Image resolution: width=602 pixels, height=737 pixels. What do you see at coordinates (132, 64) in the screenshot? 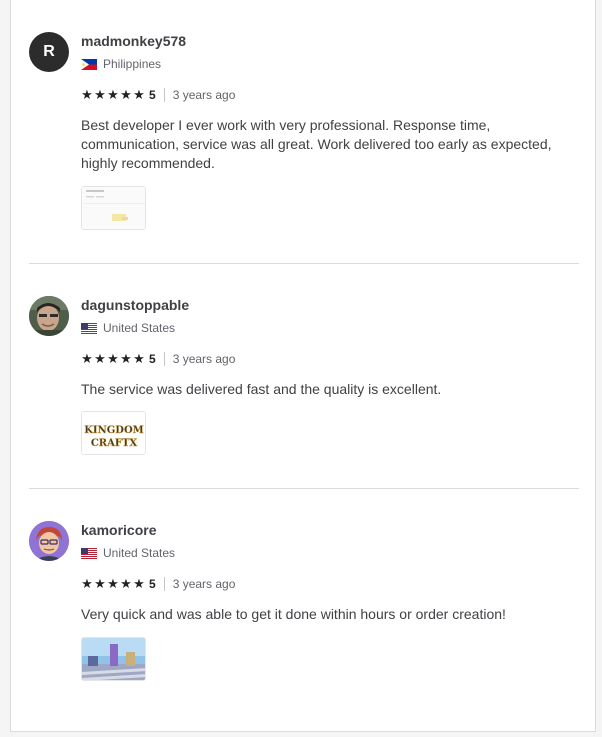
I see `country-name: Philippines` at bounding box center [132, 64].